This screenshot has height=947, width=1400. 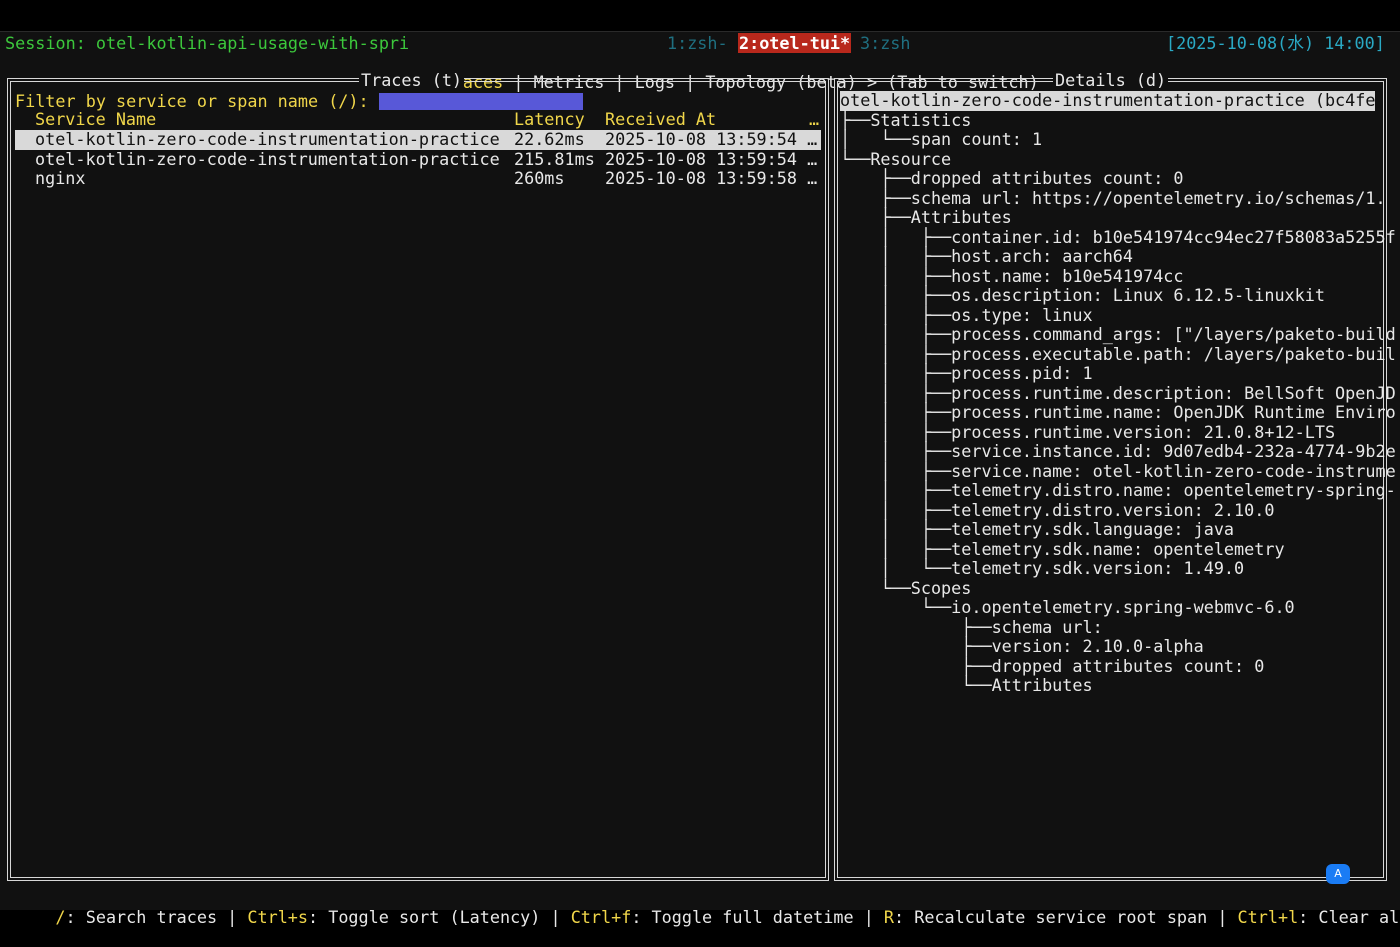 What do you see at coordinates (1066, 917) in the screenshot?
I see `help-desc: : Recalculate service root span |` at bounding box center [1066, 917].